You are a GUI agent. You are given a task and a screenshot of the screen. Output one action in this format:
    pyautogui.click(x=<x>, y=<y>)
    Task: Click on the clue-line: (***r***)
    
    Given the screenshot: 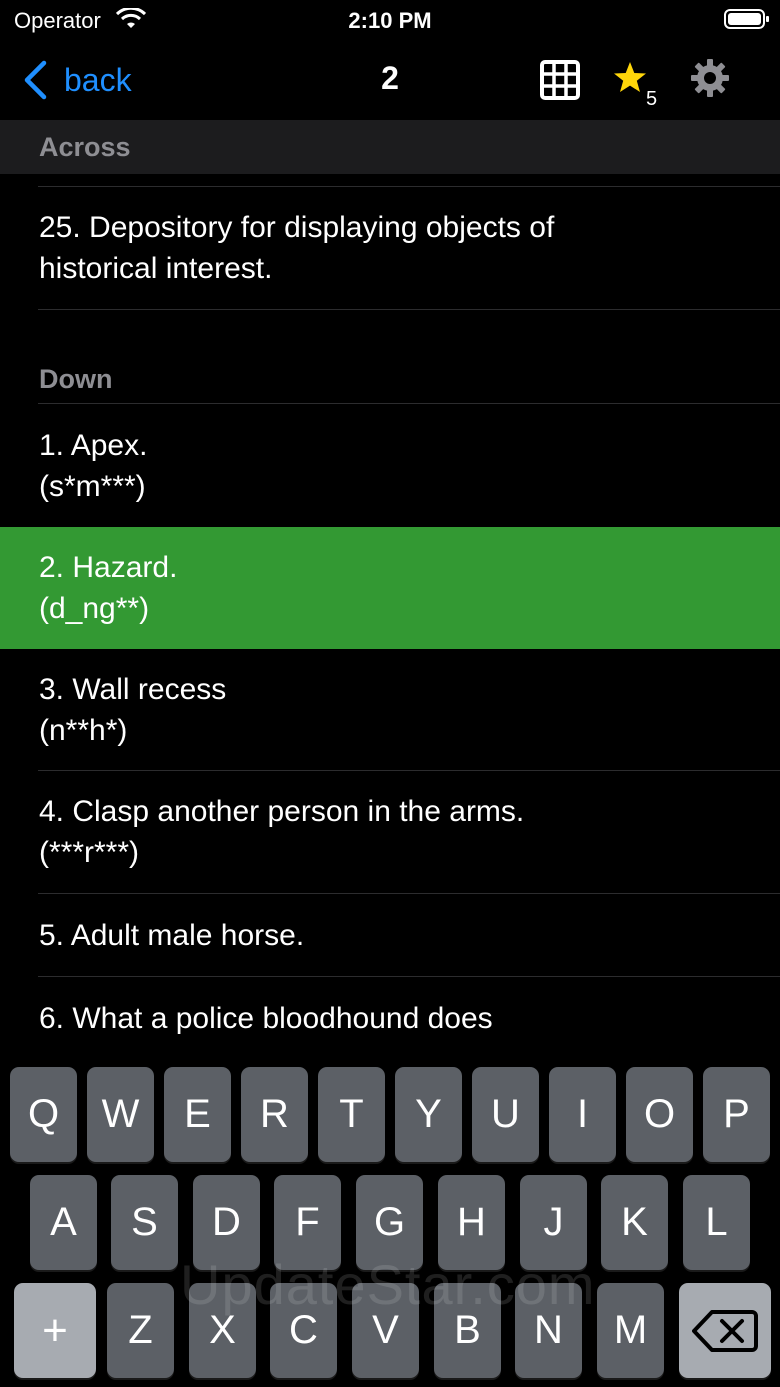 What is the action you would take?
    pyautogui.click(x=89, y=852)
    